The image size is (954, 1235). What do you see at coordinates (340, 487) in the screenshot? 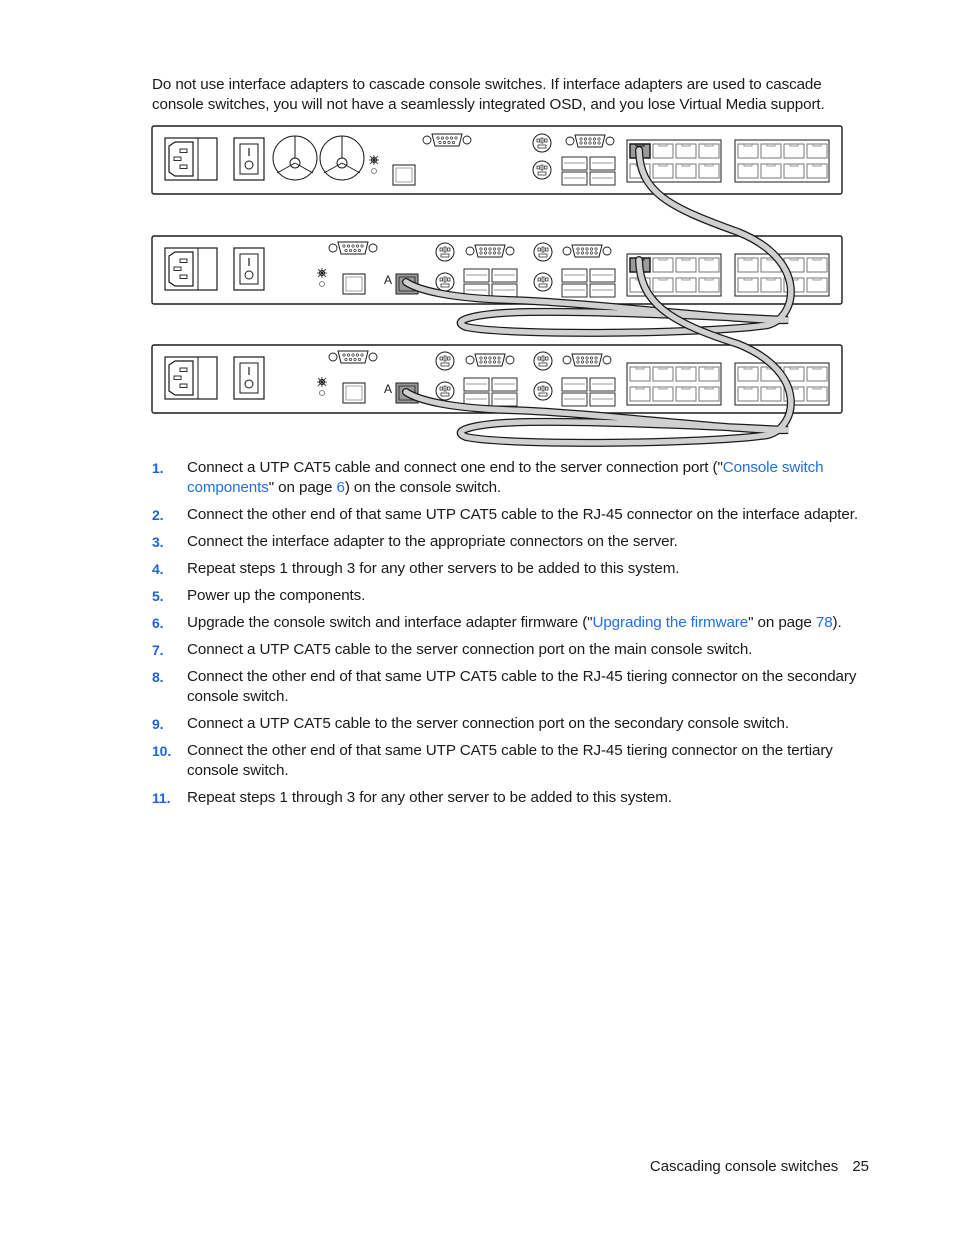
I see `link-page-6: 6` at bounding box center [340, 487].